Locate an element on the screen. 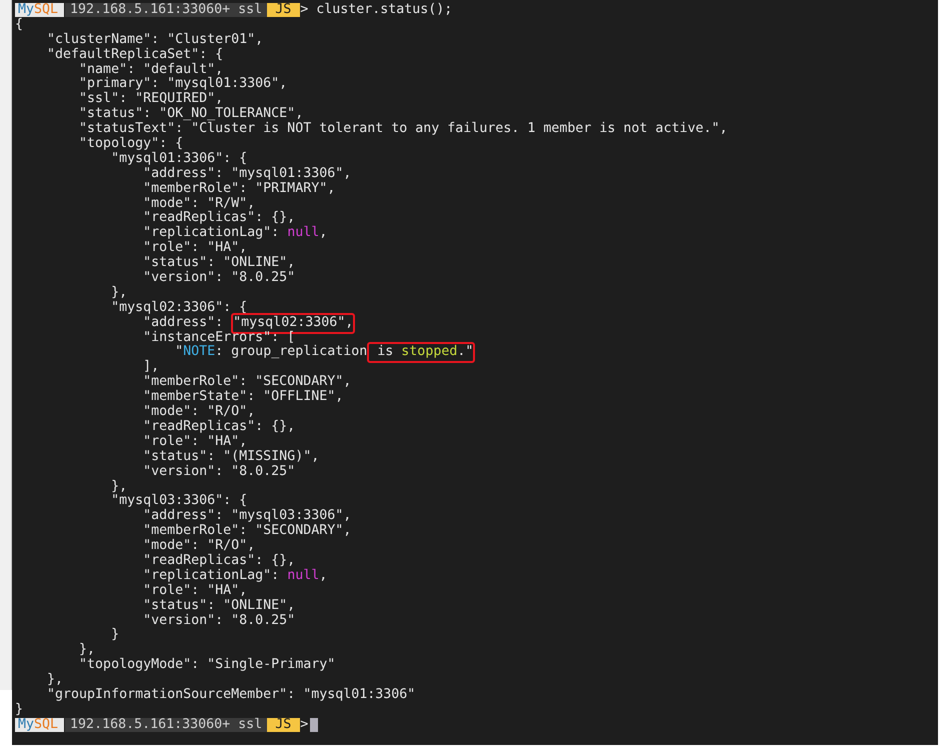  output-line: "memberState": "OFFLINE", is located at coordinates (243, 397).